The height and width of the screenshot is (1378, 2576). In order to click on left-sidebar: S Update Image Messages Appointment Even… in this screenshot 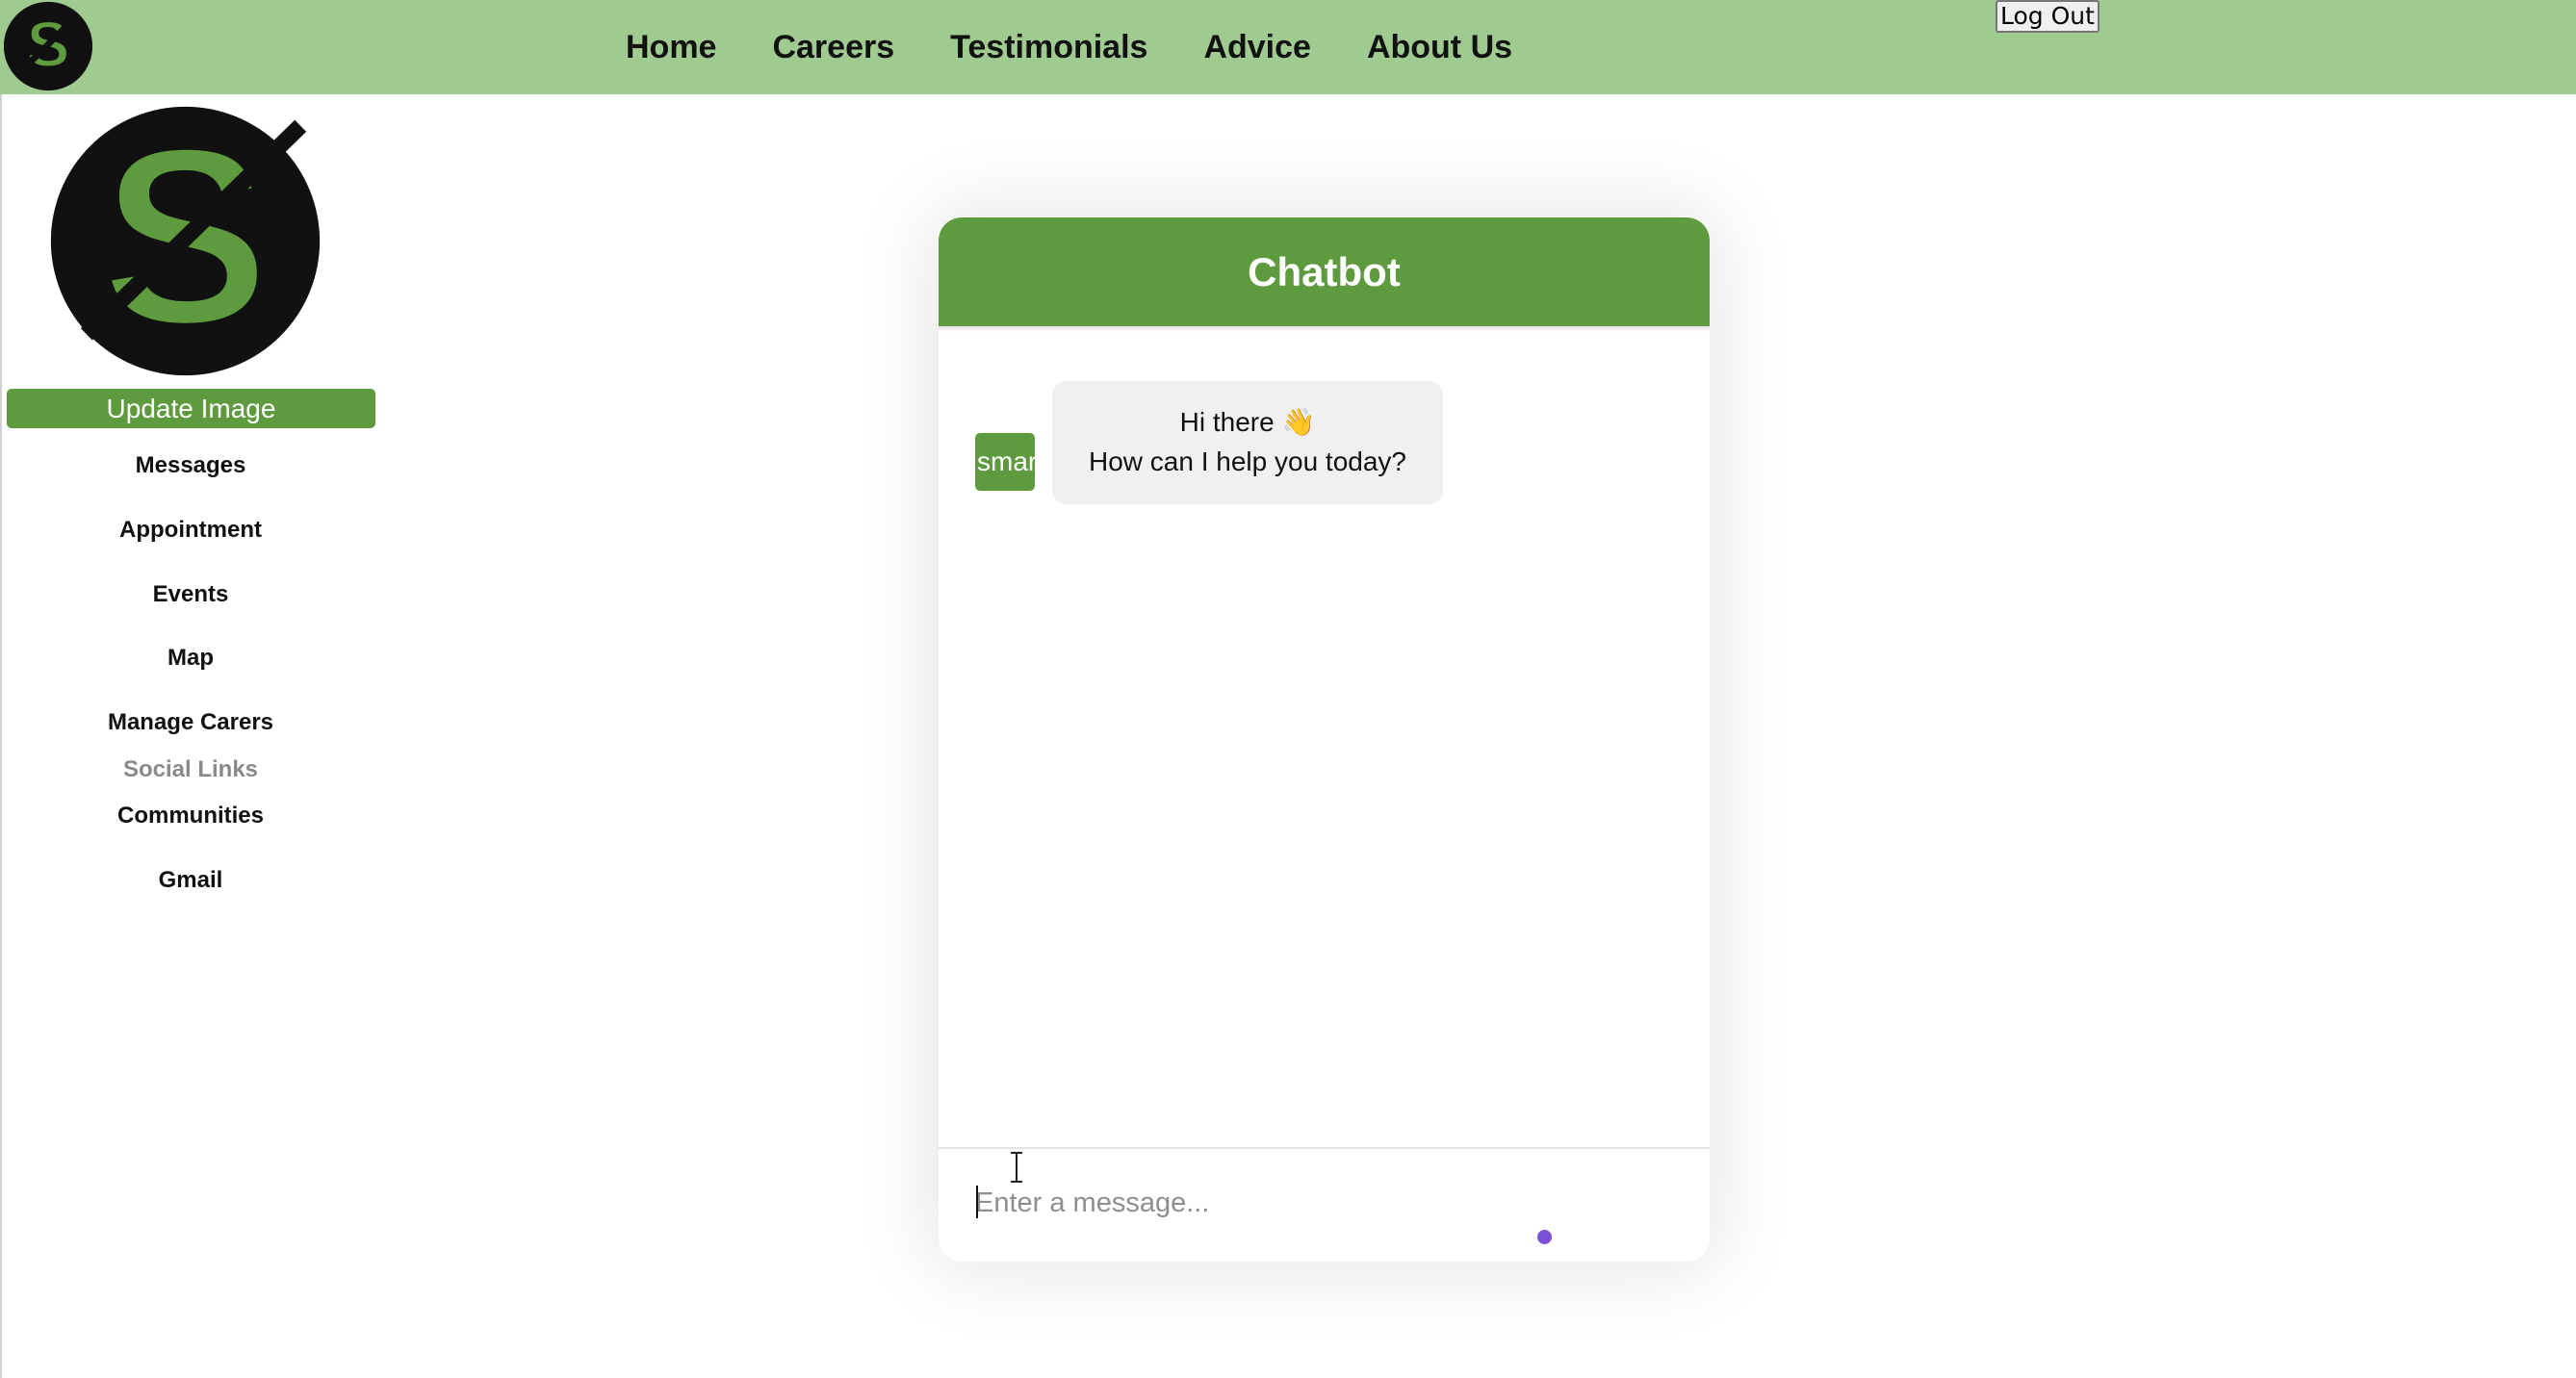, I will do `click(193, 736)`.